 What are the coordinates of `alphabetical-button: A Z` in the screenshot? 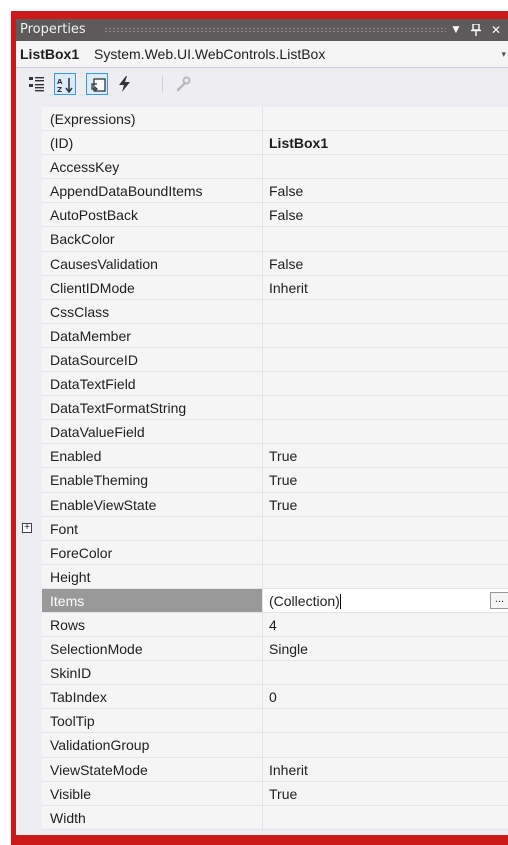 It's located at (65, 84).